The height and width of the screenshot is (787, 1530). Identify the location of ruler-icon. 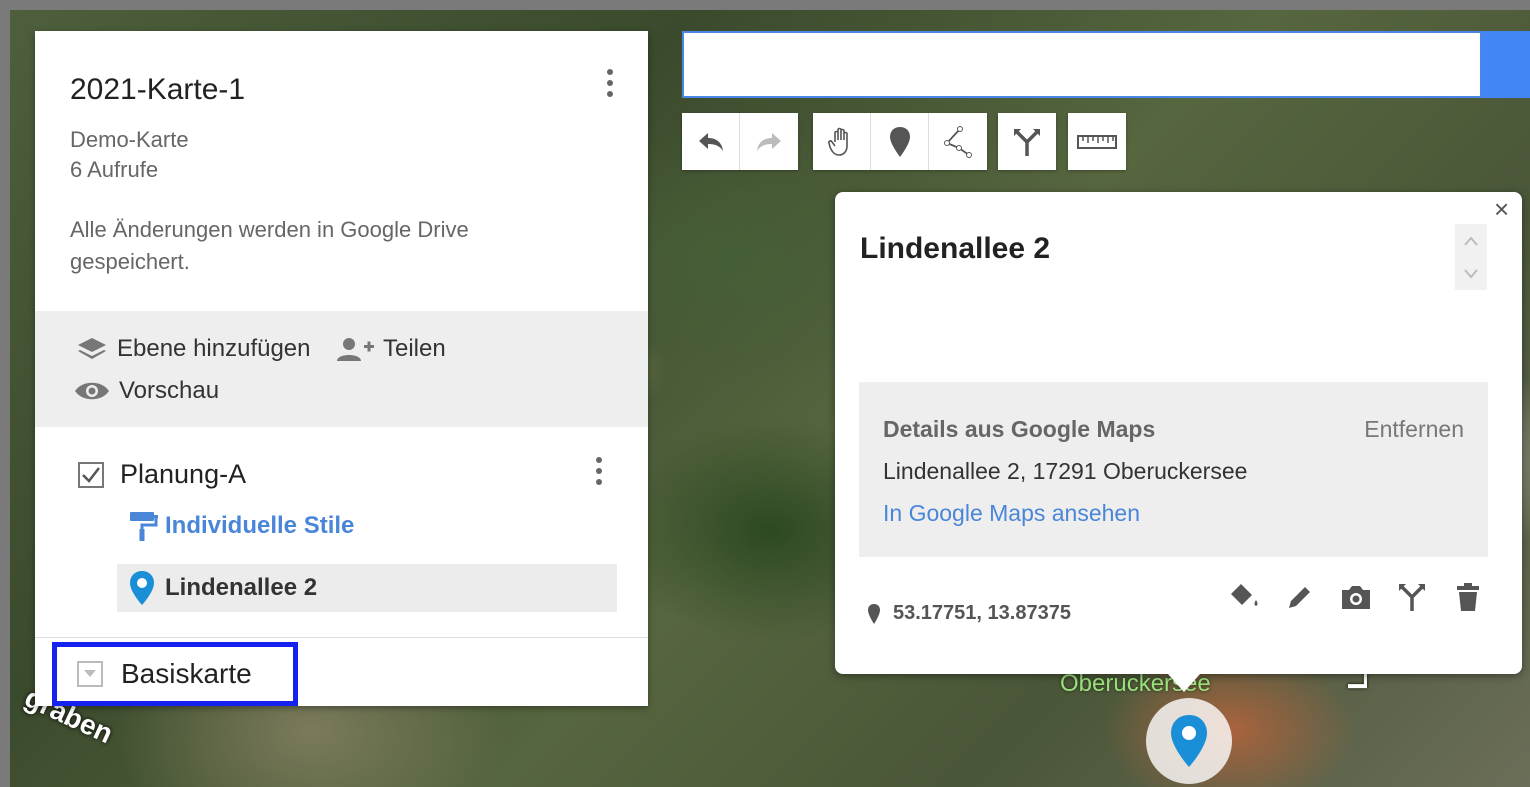
(1097, 141).